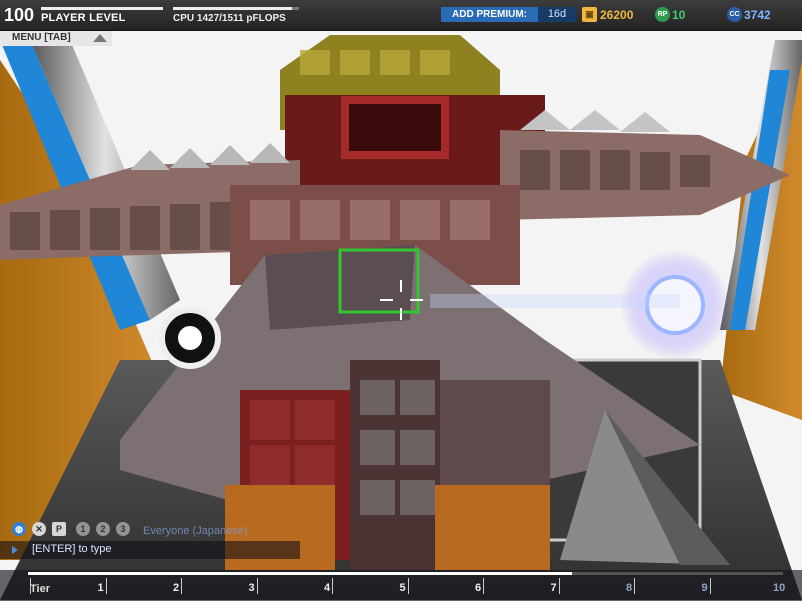  What do you see at coordinates (489, 14) in the screenshot?
I see `add-premium-button: ADD PREMIUM:` at bounding box center [489, 14].